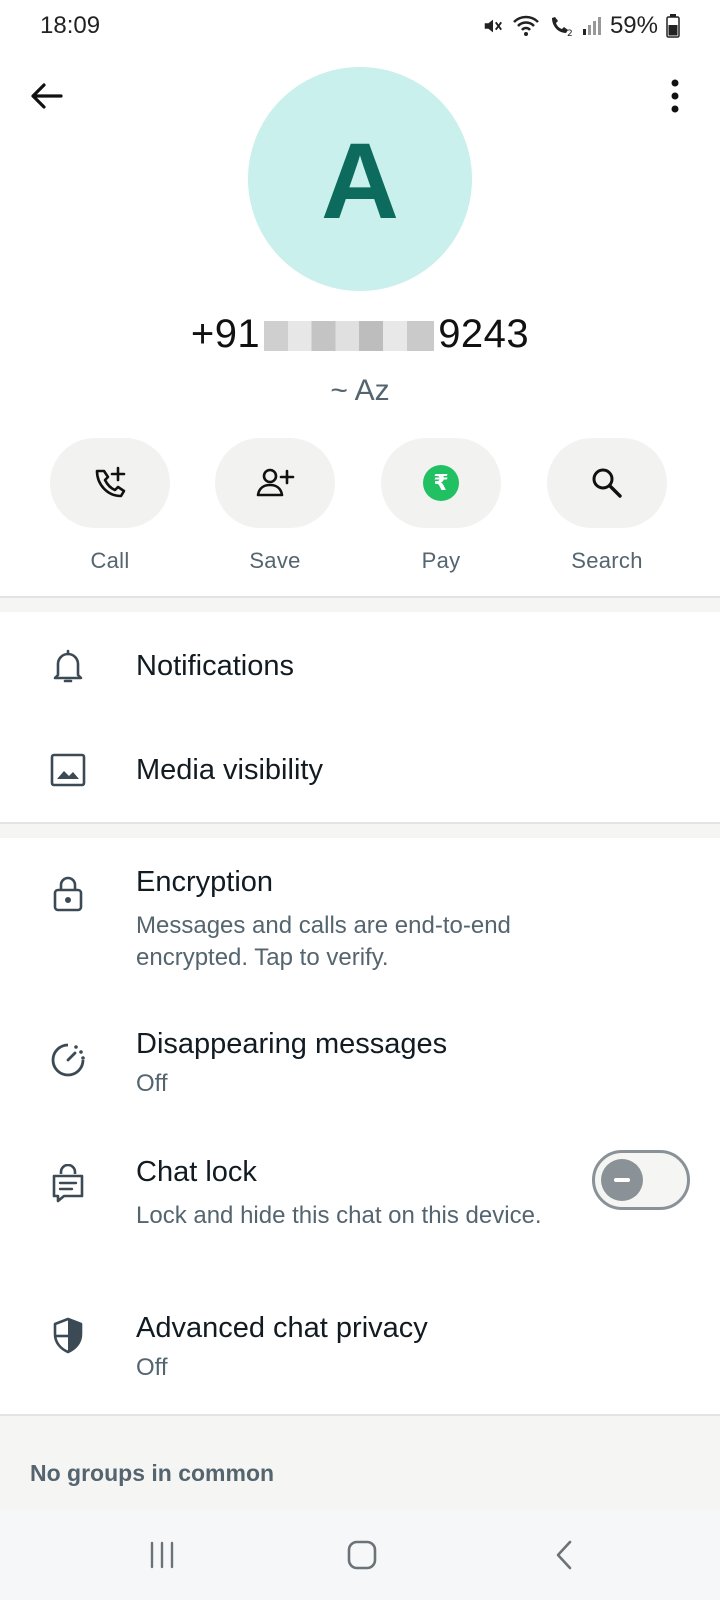  I want to click on arrow-left-icon, so click(47, 96).